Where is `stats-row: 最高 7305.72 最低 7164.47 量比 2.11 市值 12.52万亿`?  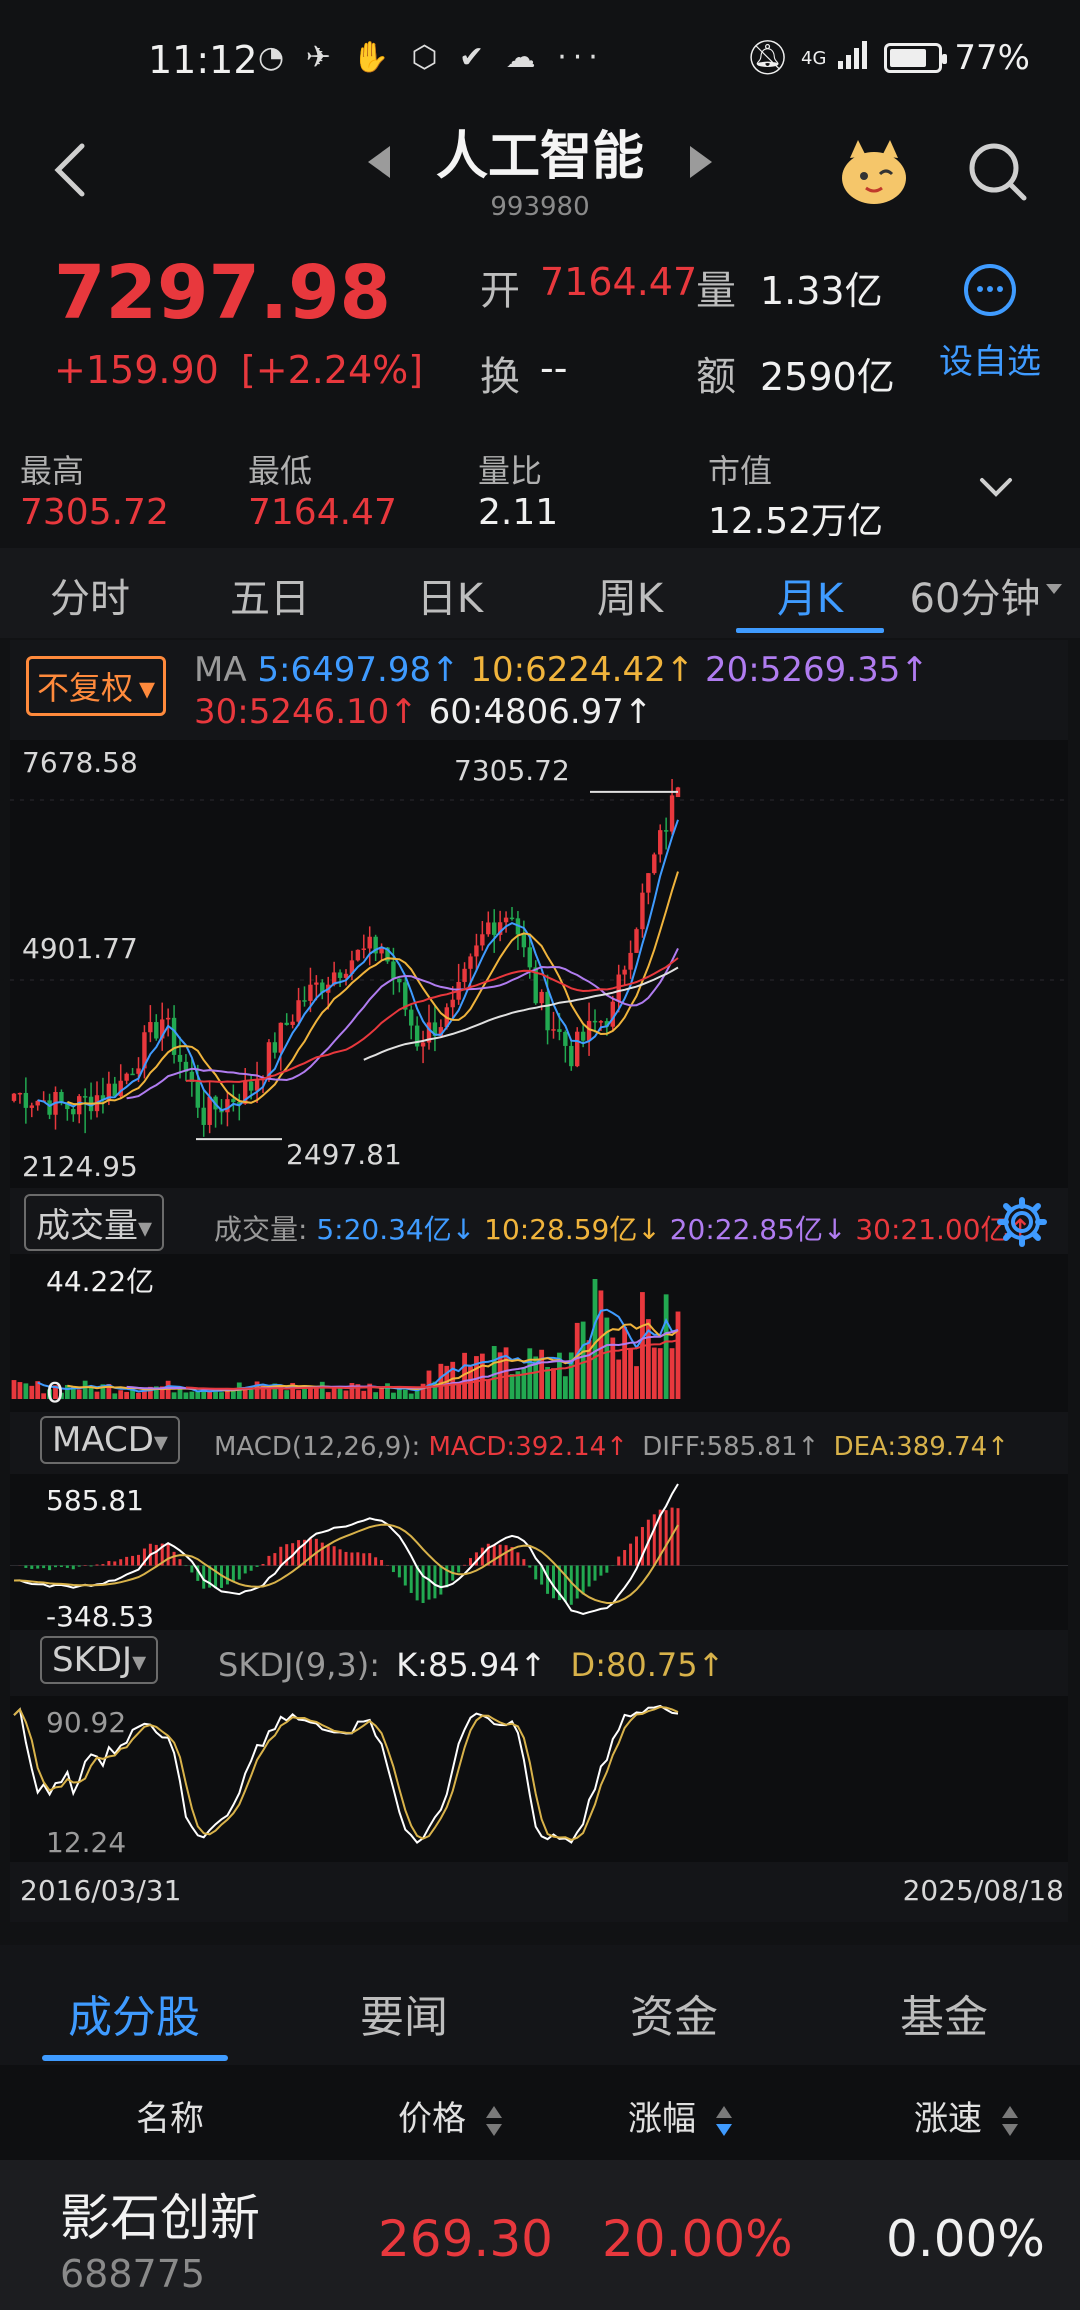 stats-row: 最高 7305.72 最低 7164.47 量比 2.11 市值 12.52万亿 is located at coordinates (540, 495).